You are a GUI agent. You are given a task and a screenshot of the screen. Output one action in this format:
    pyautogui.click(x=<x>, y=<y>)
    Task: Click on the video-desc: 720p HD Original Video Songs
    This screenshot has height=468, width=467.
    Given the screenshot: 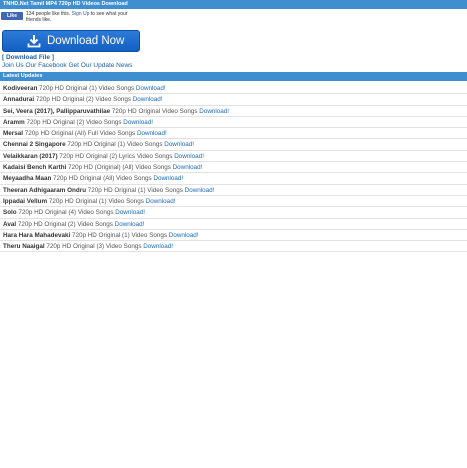 What is the action you would take?
    pyautogui.click(x=155, y=111)
    